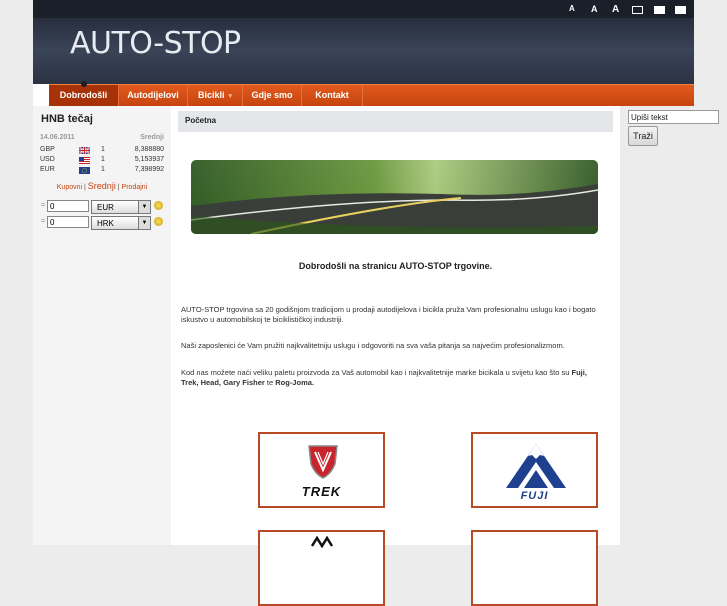 This screenshot has width=727, height=606. Describe the element at coordinates (57, 137) in the screenshot. I see `hnb-date: 14.06.2011` at that location.